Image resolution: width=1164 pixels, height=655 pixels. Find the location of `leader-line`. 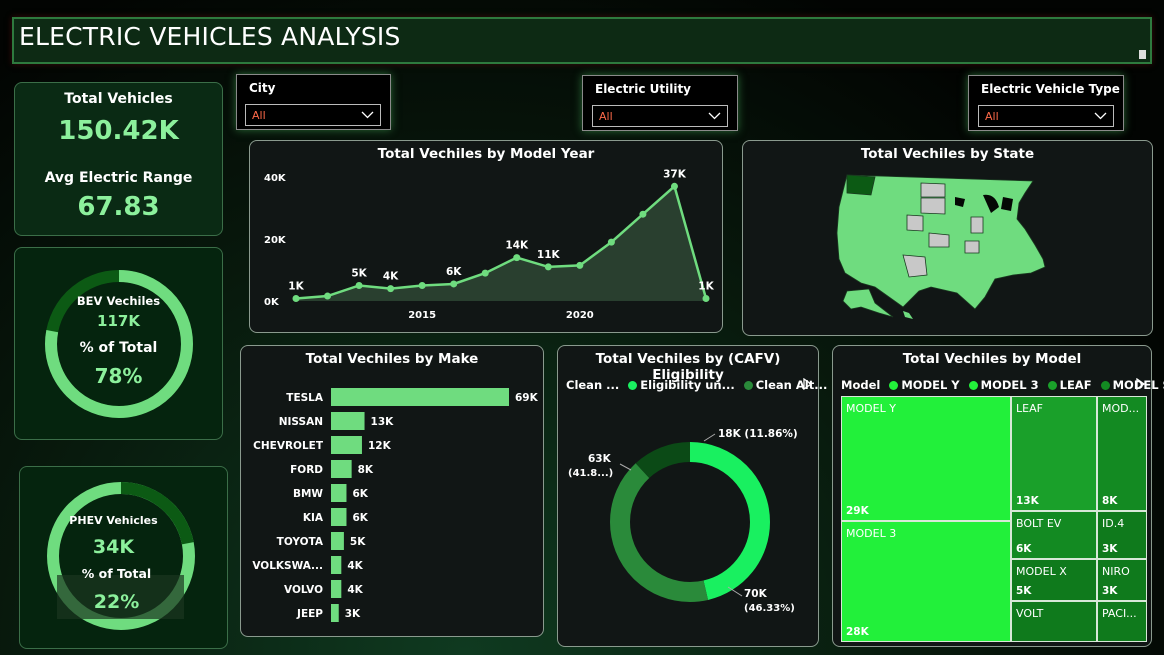

leader-line is located at coordinates (625, 467).